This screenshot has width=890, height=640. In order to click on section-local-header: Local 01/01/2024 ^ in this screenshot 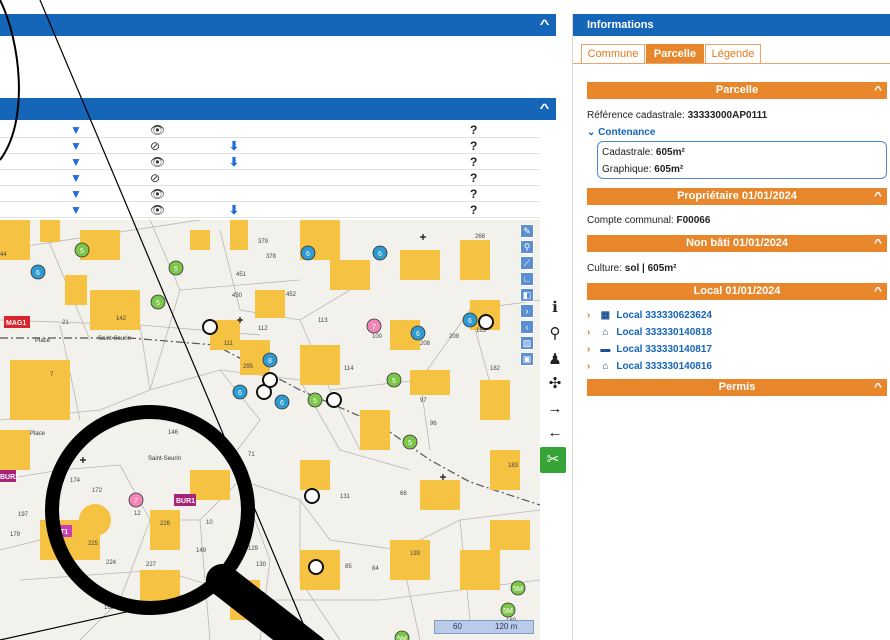, I will do `click(737, 291)`.